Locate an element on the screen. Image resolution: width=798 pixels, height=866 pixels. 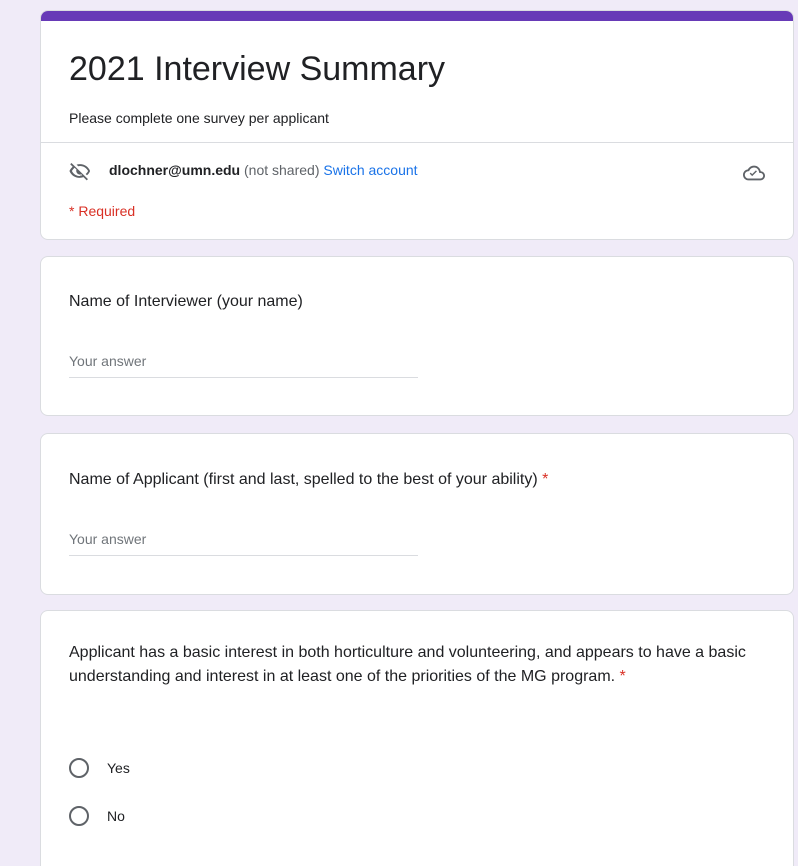
radio-option-no: No is located at coordinates (97, 816).